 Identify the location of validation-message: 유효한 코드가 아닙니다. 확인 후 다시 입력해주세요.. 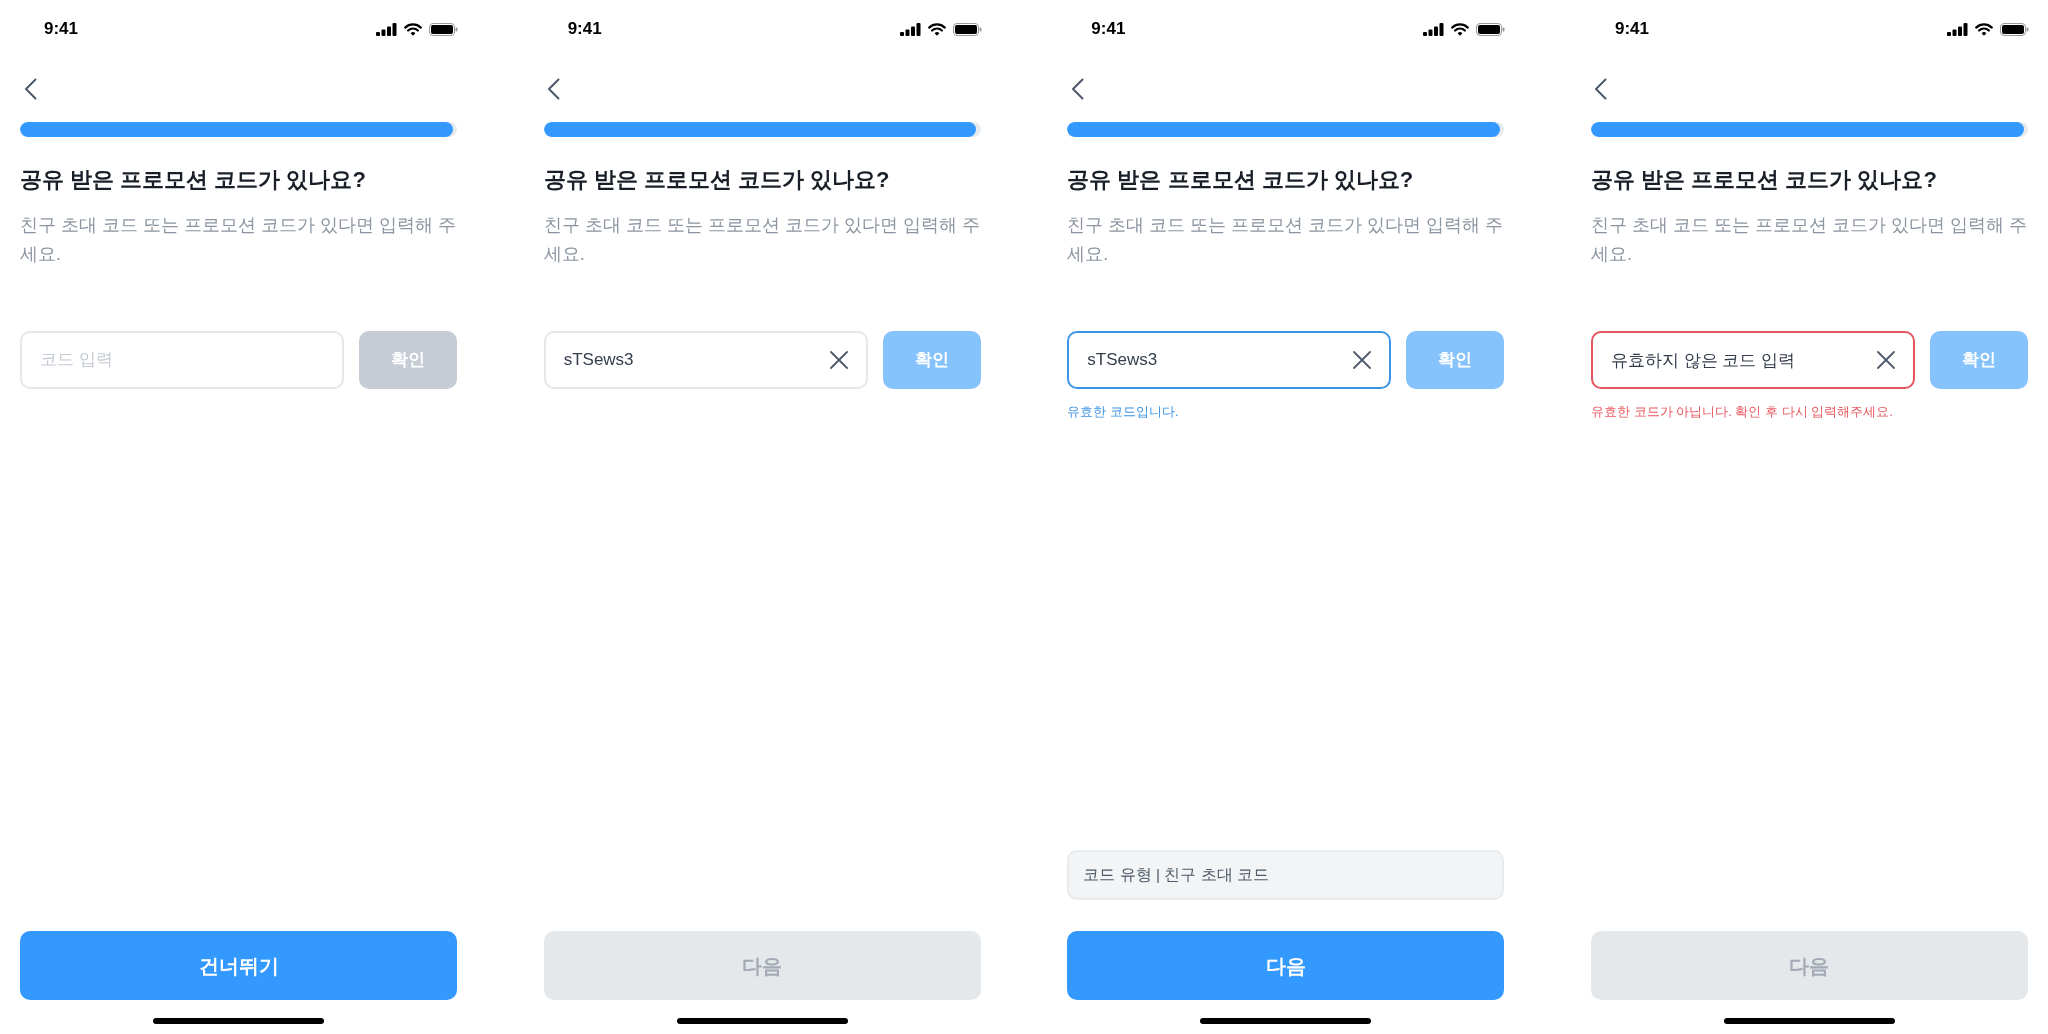
(1741, 412).